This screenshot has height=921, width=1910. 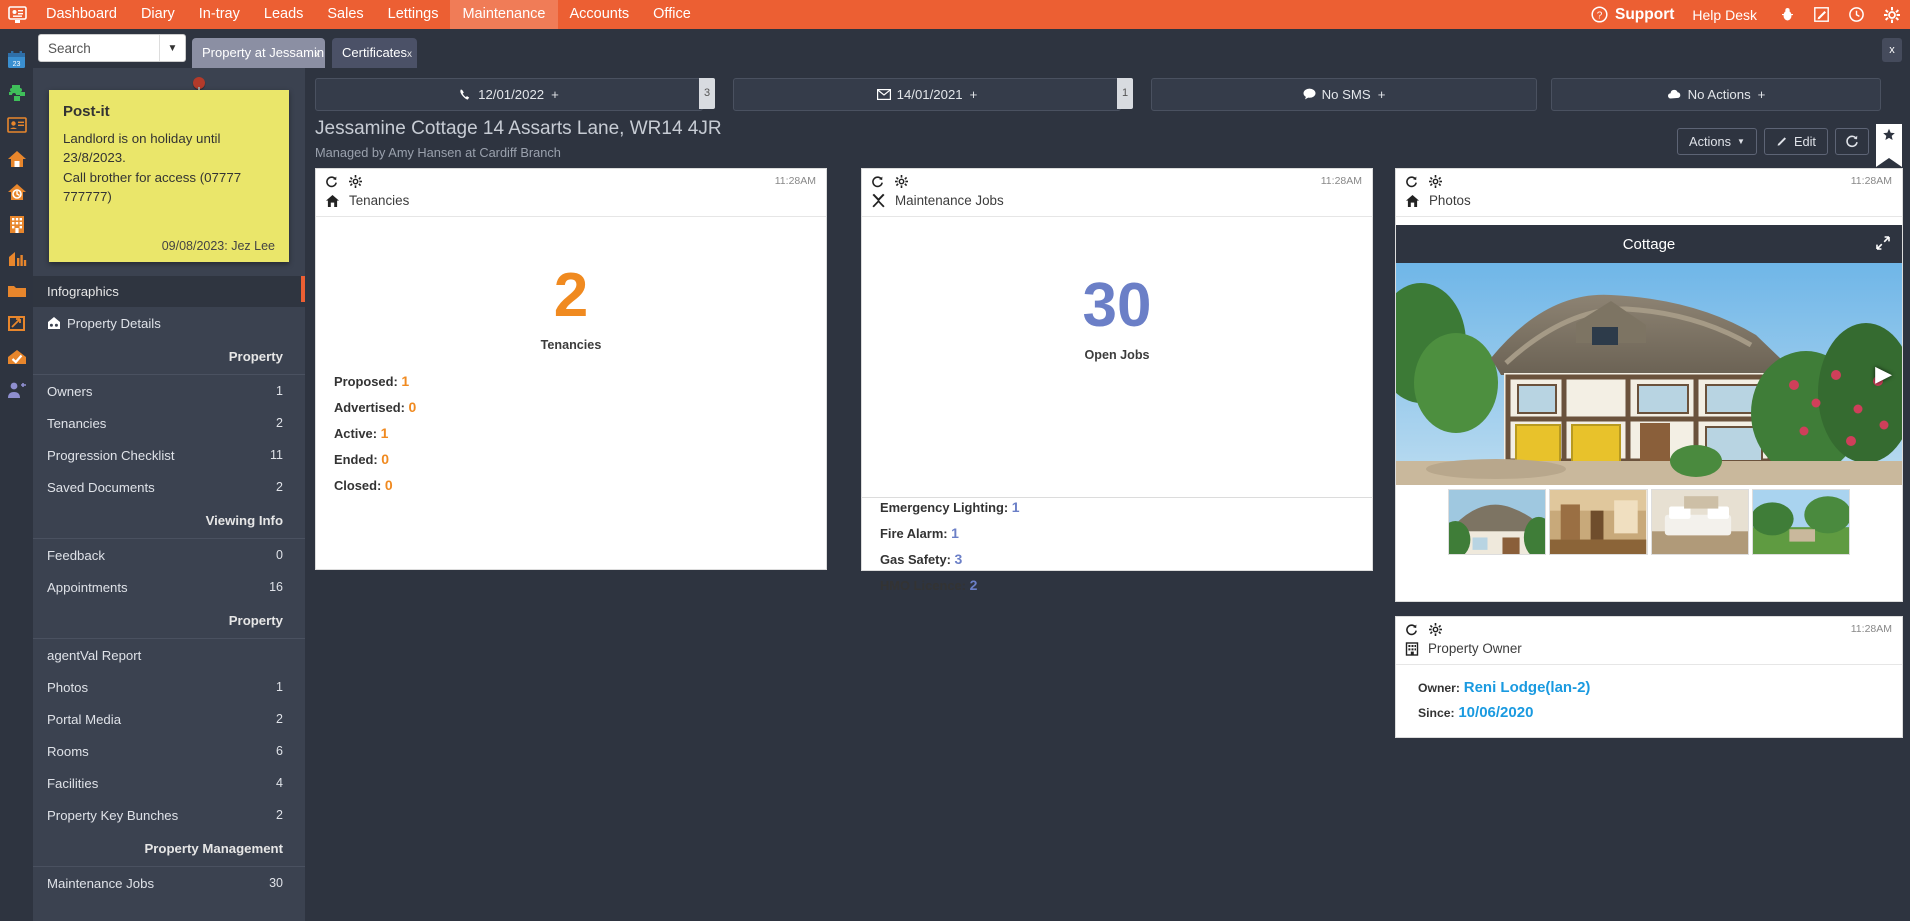 What do you see at coordinates (169, 883) in the screenshot?
I see `sidebar-item-maintenance-jobs: Maintenance Jobs 30` at bounding box center [169, 883].